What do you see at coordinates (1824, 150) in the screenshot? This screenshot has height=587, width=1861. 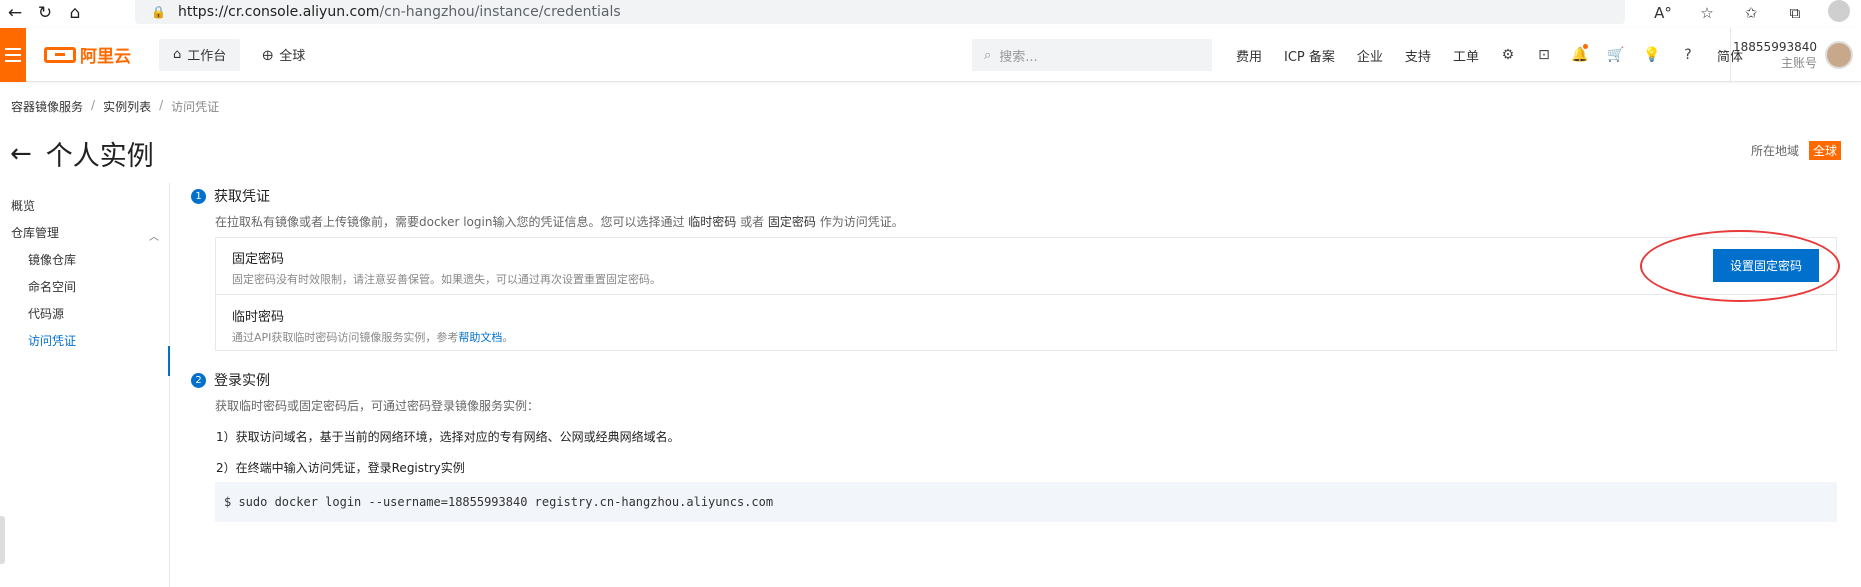 I see `region-badge: 全球` at bounding box center [1824, 150].